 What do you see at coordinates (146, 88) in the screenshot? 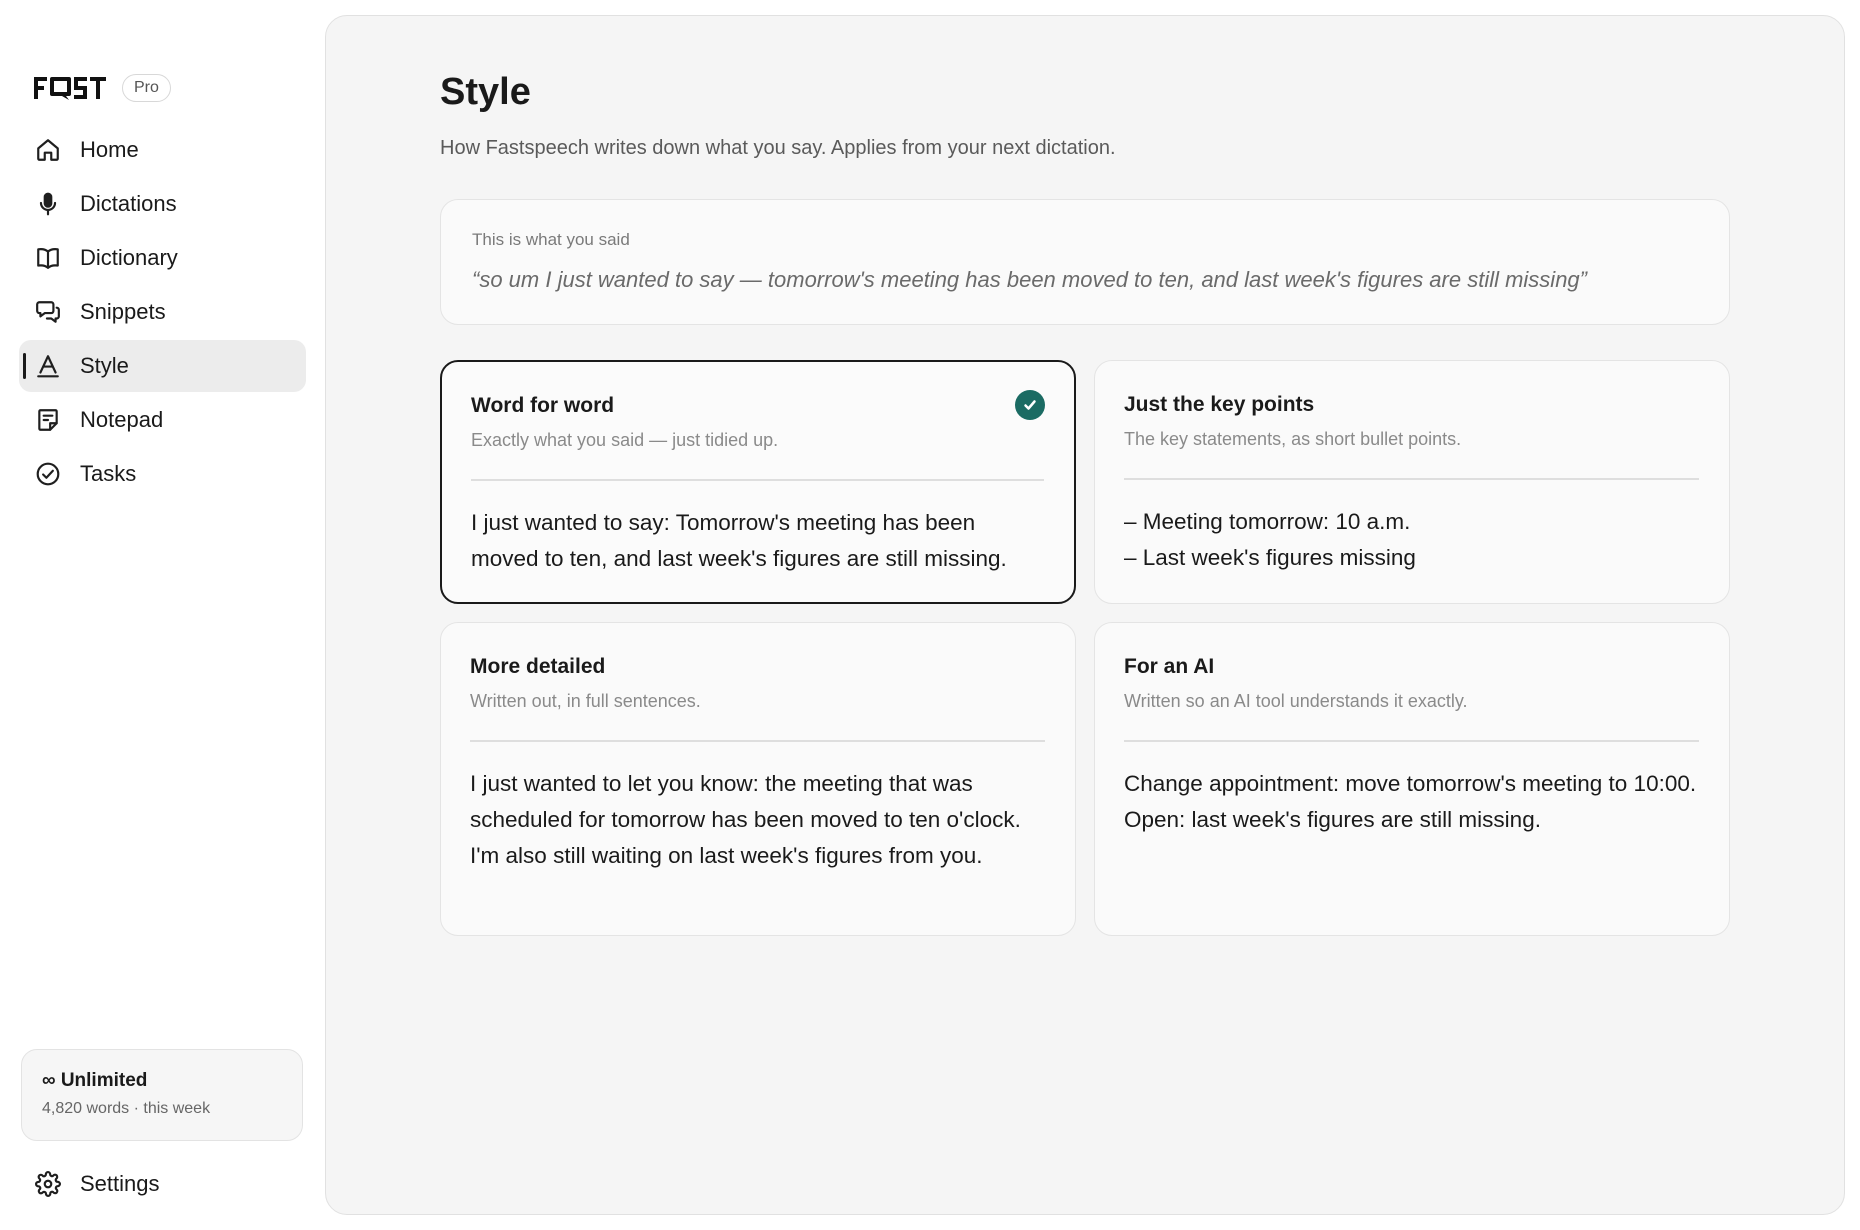
I see `pro-badge: Pro` at bounding box center [146, 88].